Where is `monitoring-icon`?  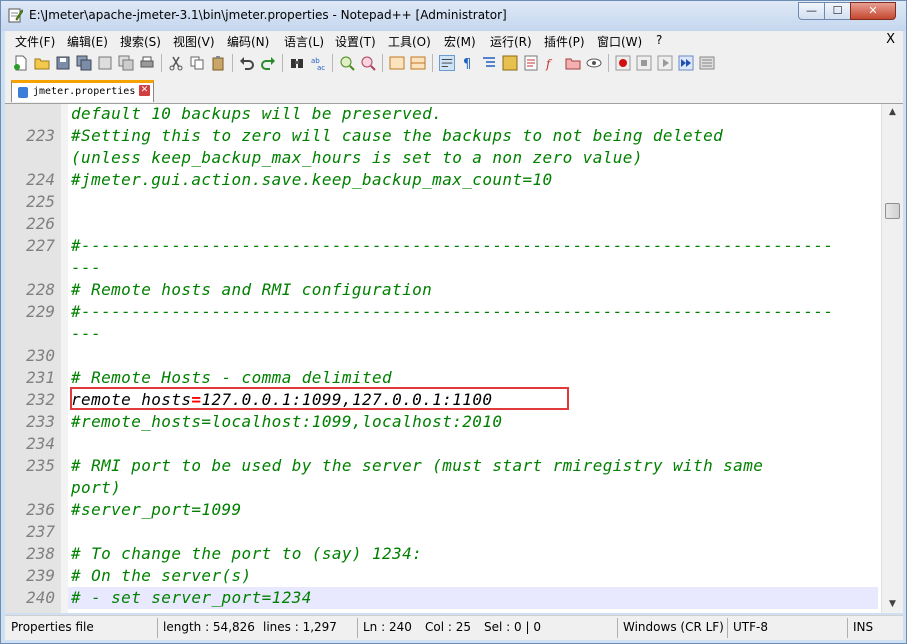
monitoring-icon is located at coordinates (594, 63).